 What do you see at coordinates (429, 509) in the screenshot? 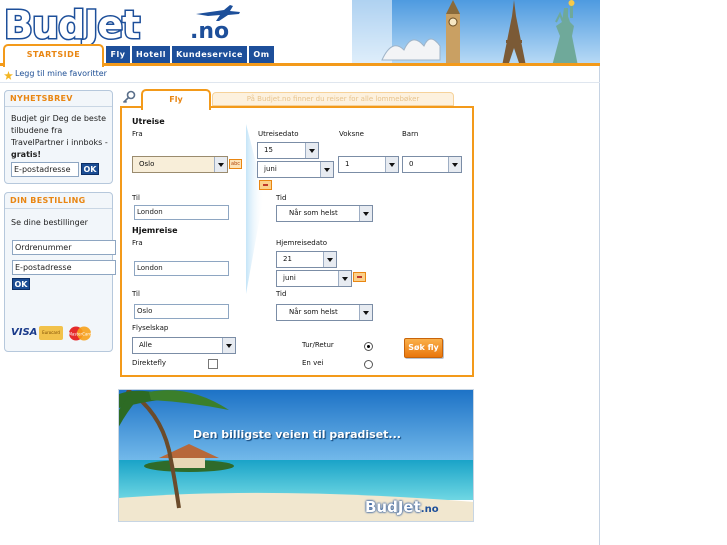
I see `ad-logo-suffix: .no` at bounding box center [429, 509].